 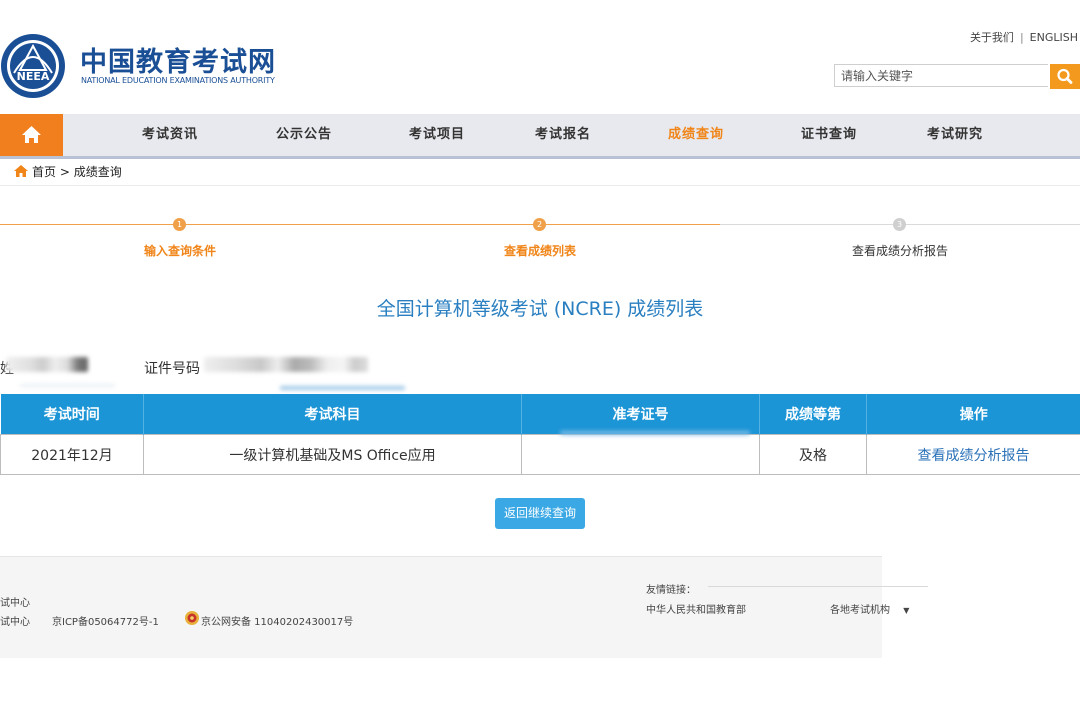 What do you see at coordinates (332, 414) in the screenshot?
I see `header-exam-subject: 考试科目` at bounding box center [332, 414].